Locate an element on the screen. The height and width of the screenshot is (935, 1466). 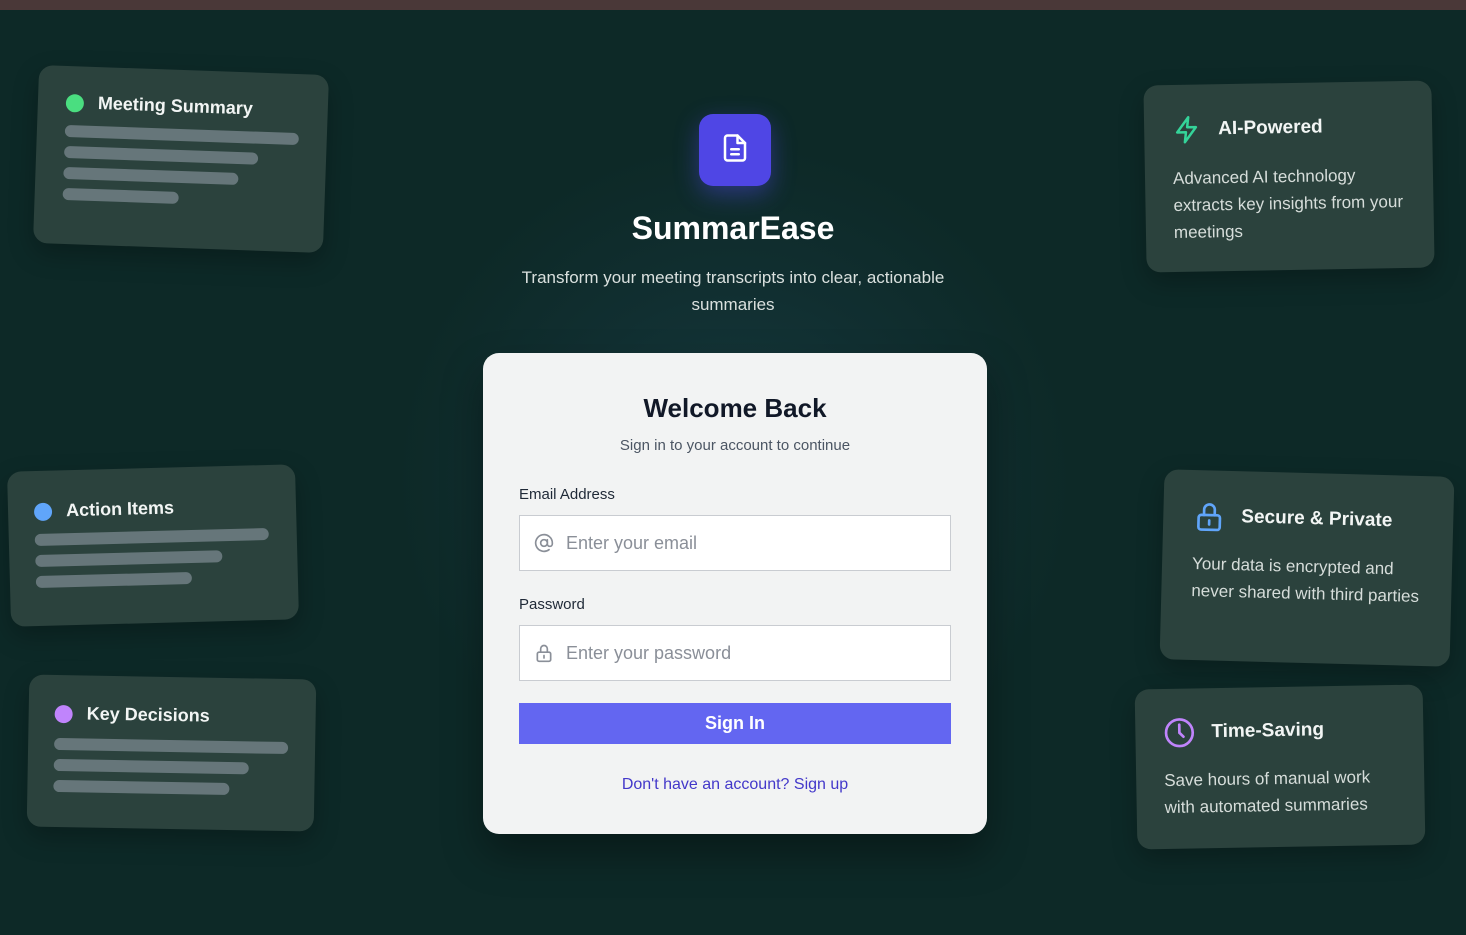
brand-logo is located at coordinates (735, 150).